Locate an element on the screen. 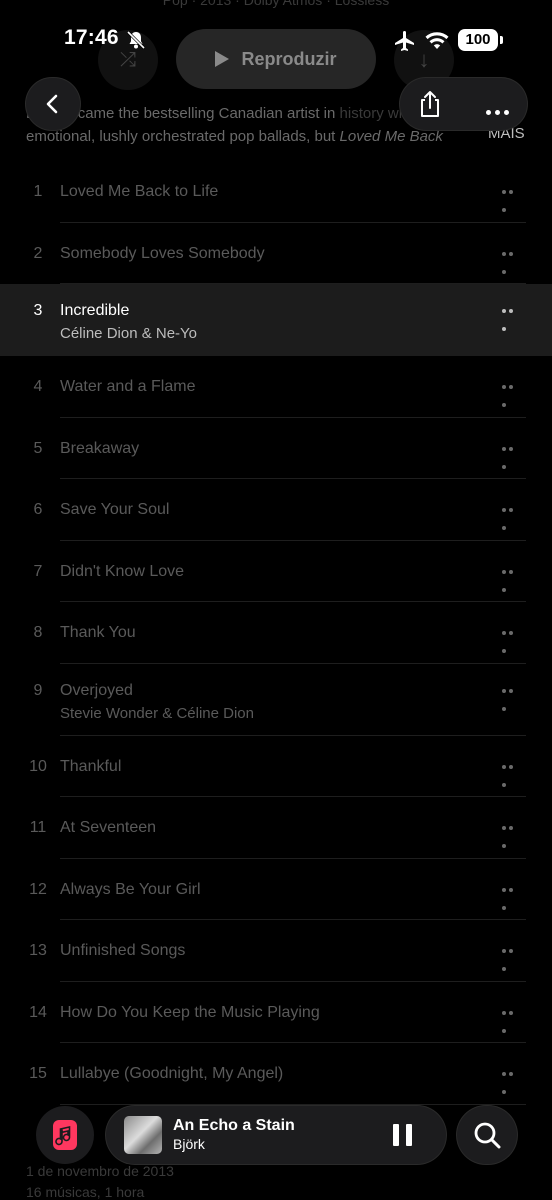 The height and width of the screenshot is (1200, 552). track-row: 1 Loved Me Back to Life is located at coordinates (276, 192).